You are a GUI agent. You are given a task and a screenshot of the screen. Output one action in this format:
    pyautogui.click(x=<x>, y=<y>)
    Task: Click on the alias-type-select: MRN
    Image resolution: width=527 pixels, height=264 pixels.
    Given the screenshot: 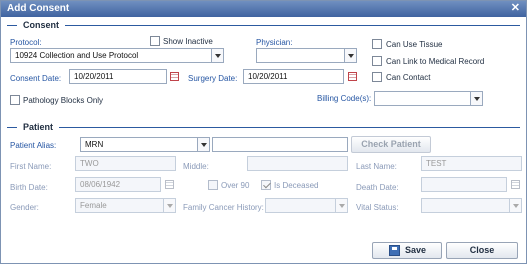 What is the action you would take?
    pyautogui.click(x=145, y=144)
    